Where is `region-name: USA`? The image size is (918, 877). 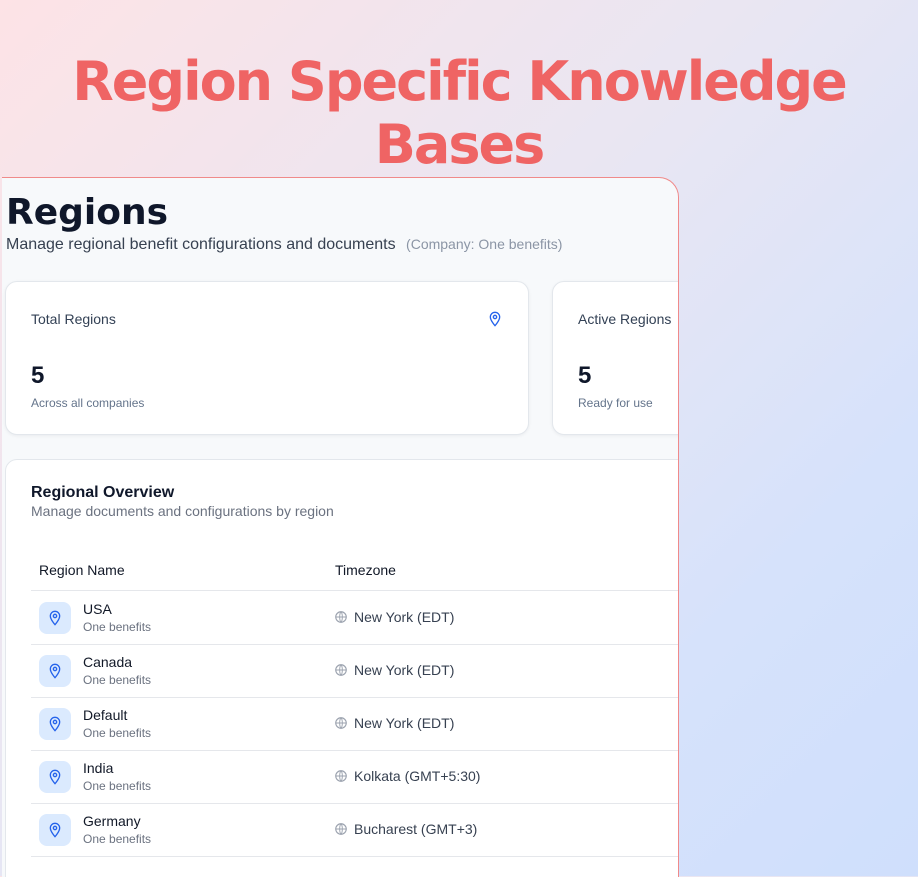
region-name: USA is located at coordinates (97, 609).